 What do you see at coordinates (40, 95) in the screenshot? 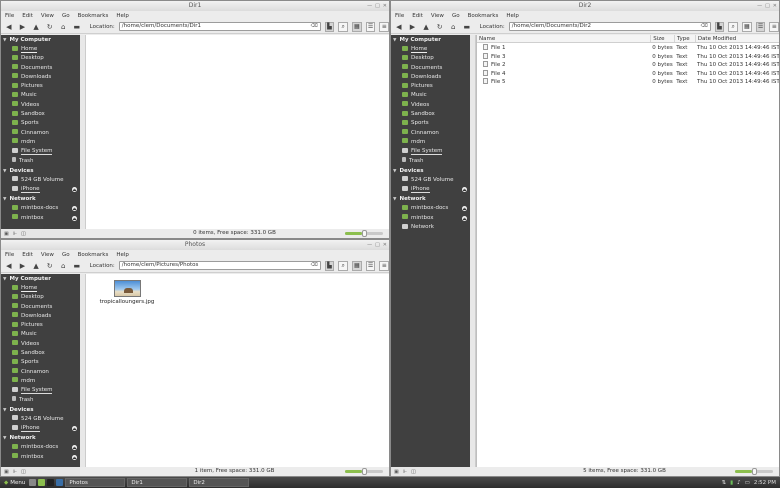
I see `sidebar-item-music: Music` at bounding box center [40, 95].